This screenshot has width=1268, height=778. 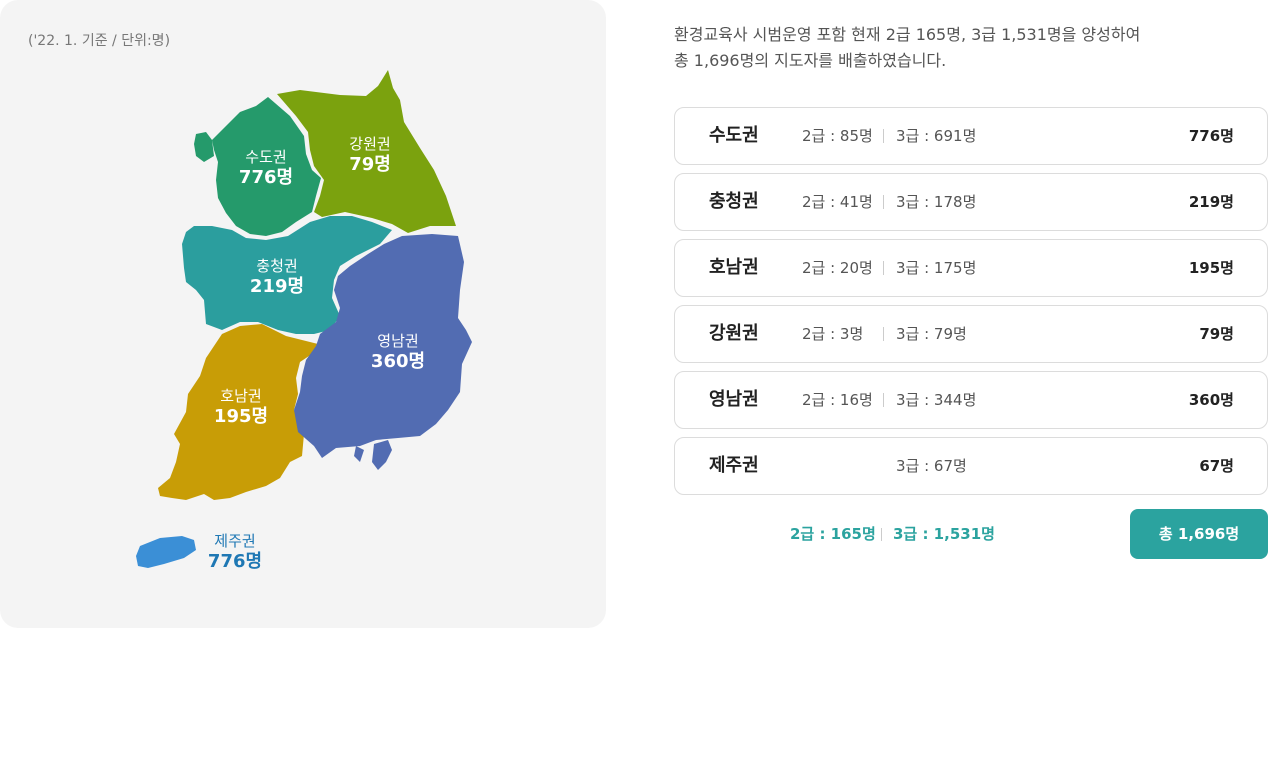 I want to click on row-region-name: 제주권, so click(x=734, y=465).